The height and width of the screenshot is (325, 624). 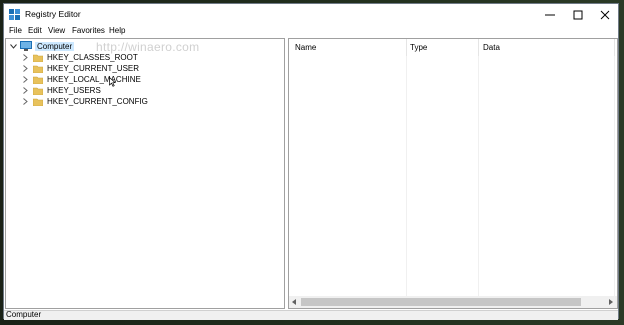 I want to click on status-path: Computer, so click(x=24, y=314).